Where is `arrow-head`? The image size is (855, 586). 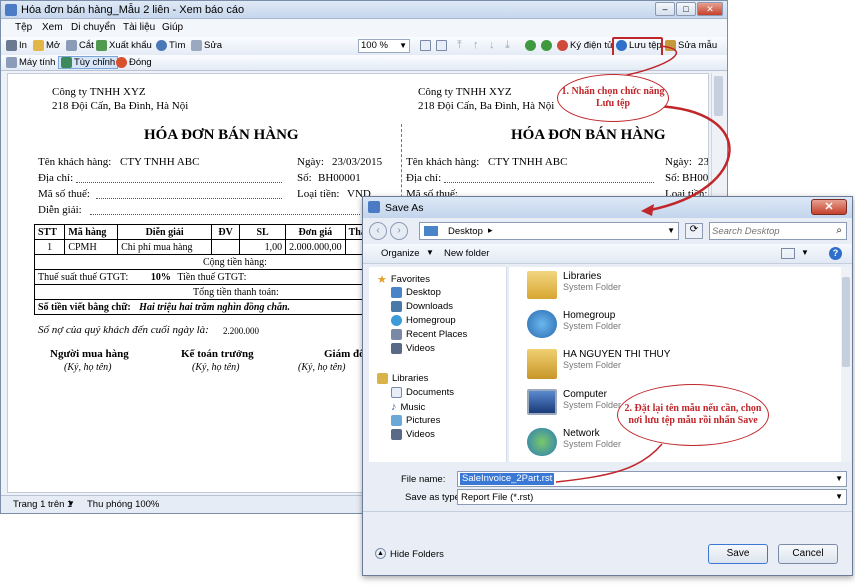
arrow-head is located at coordinates (647, 210).